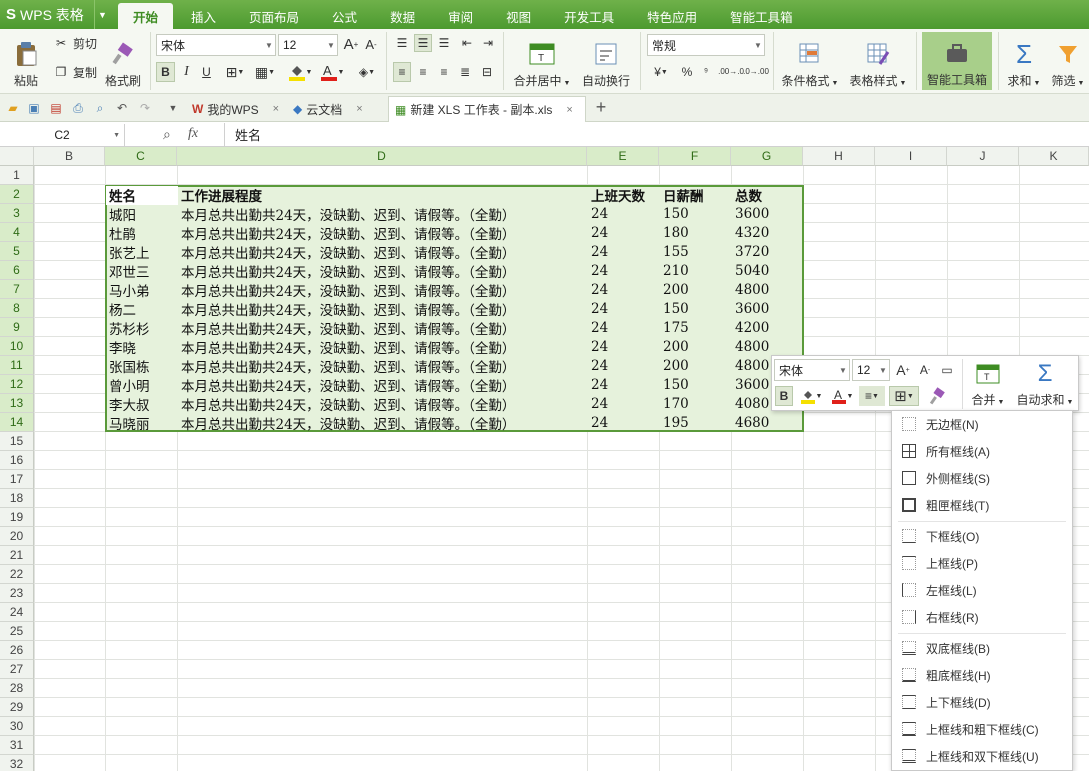 The width and height of the screenshot is (1089, 771). What do you see at coordinates (17, 346) in the screenshot?
I see `row-header: 10` at bounding box center [17, 346].